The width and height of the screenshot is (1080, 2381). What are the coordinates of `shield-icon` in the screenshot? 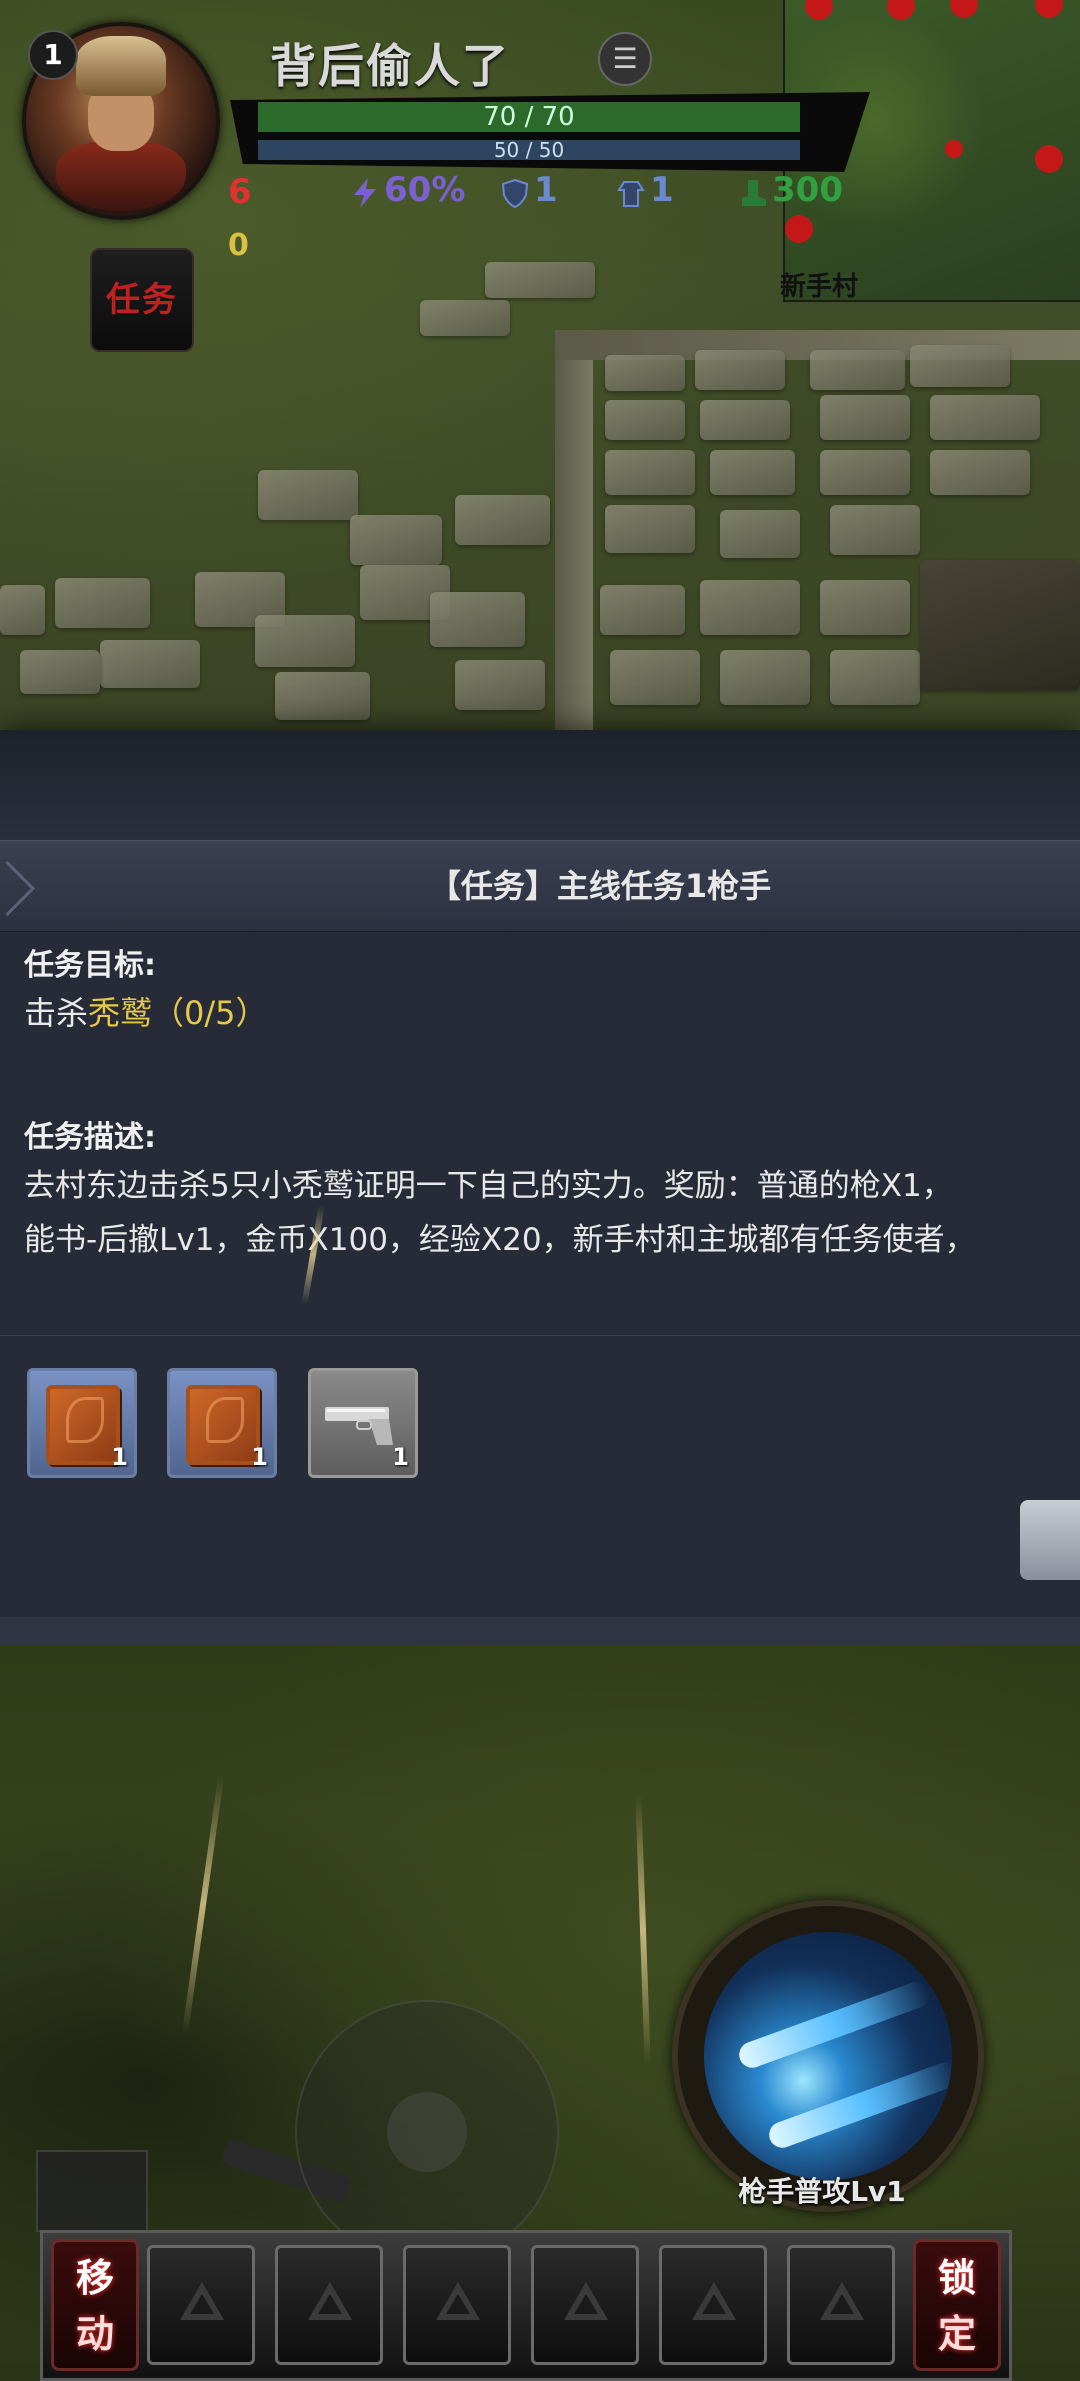 It's located at (515, 192).